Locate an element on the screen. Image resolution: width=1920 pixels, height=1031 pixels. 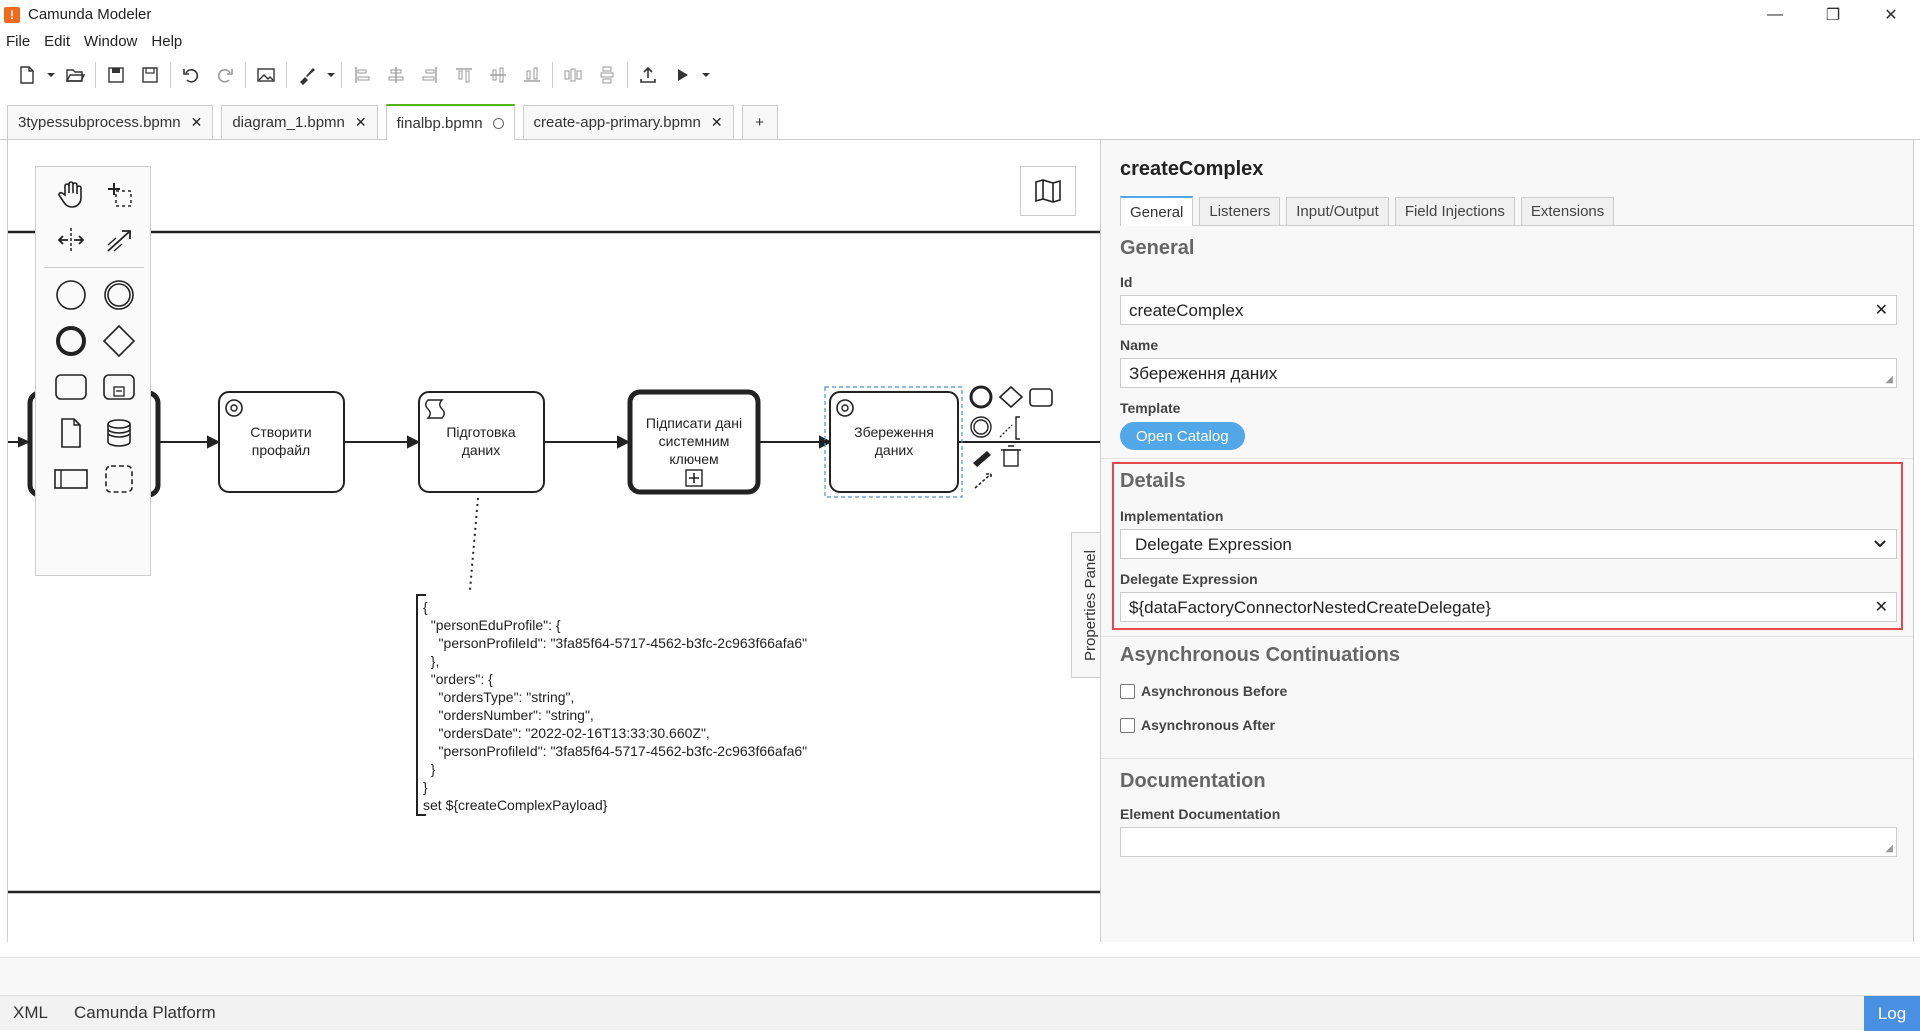
distribute-vertical-button is located at coordinates (607, 75).